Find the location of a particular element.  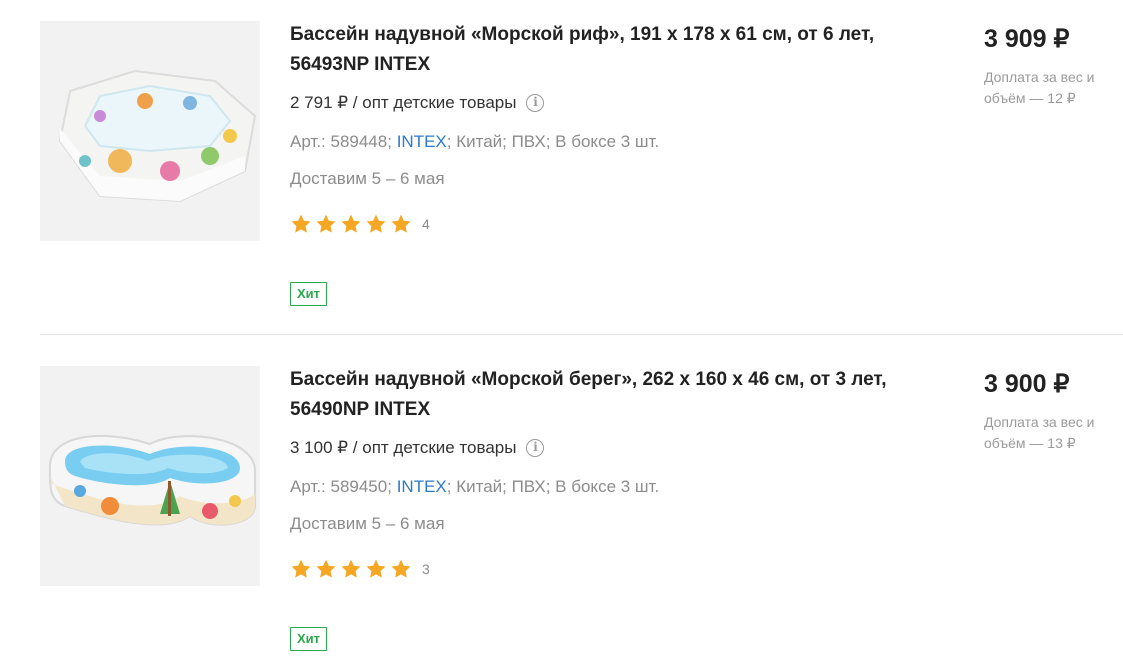

wholesale-price-text: 3 100 ₽ / опт детские товары is located at coordinates (403, 447).